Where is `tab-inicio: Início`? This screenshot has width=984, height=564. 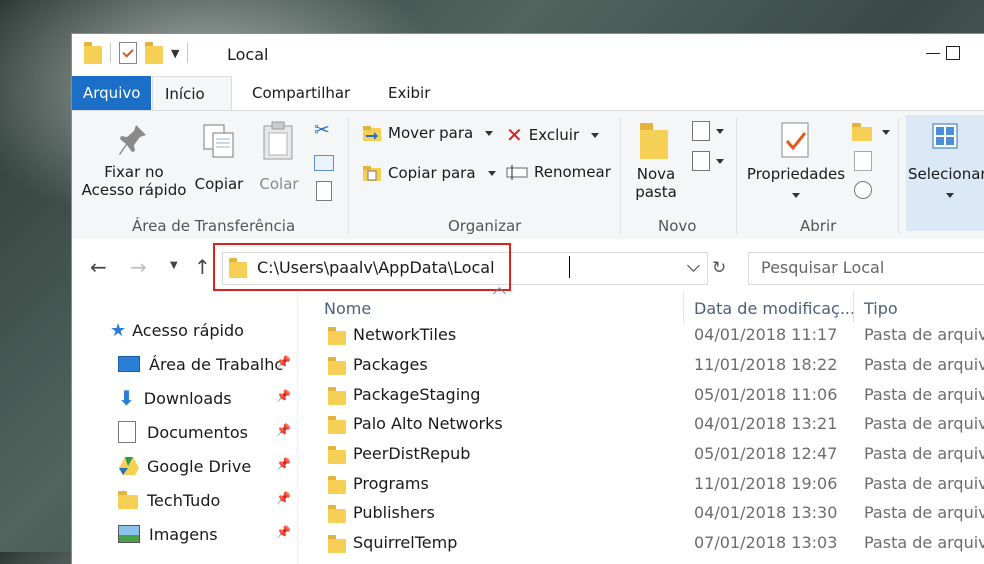 tab-inicio: Início is located at coordinates (192, 94).